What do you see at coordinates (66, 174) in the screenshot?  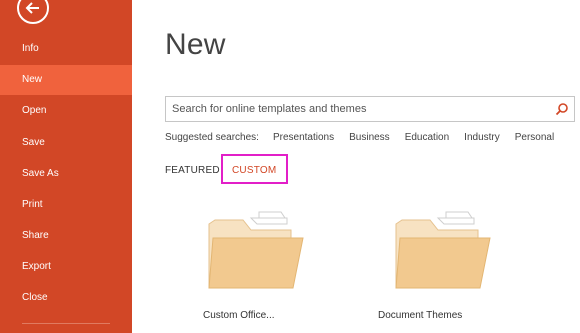 I see `sidebar-item-save-as: Save As` at bounding box center [66, 174].